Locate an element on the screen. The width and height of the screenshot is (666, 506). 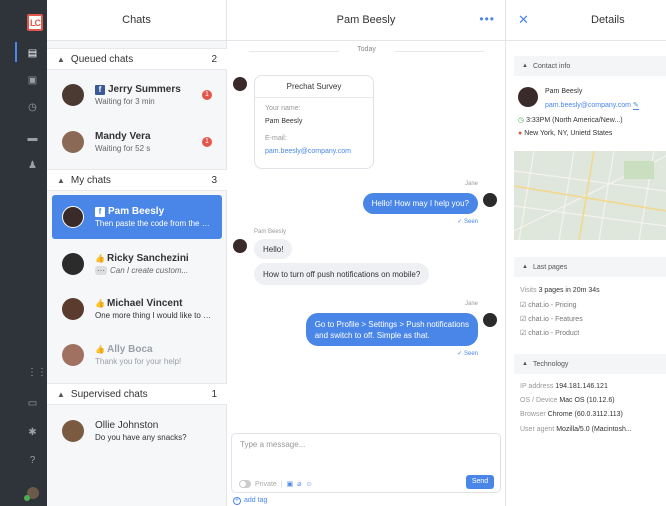
page-link-text: chat.io - Product is located at coordinates (554, 333).